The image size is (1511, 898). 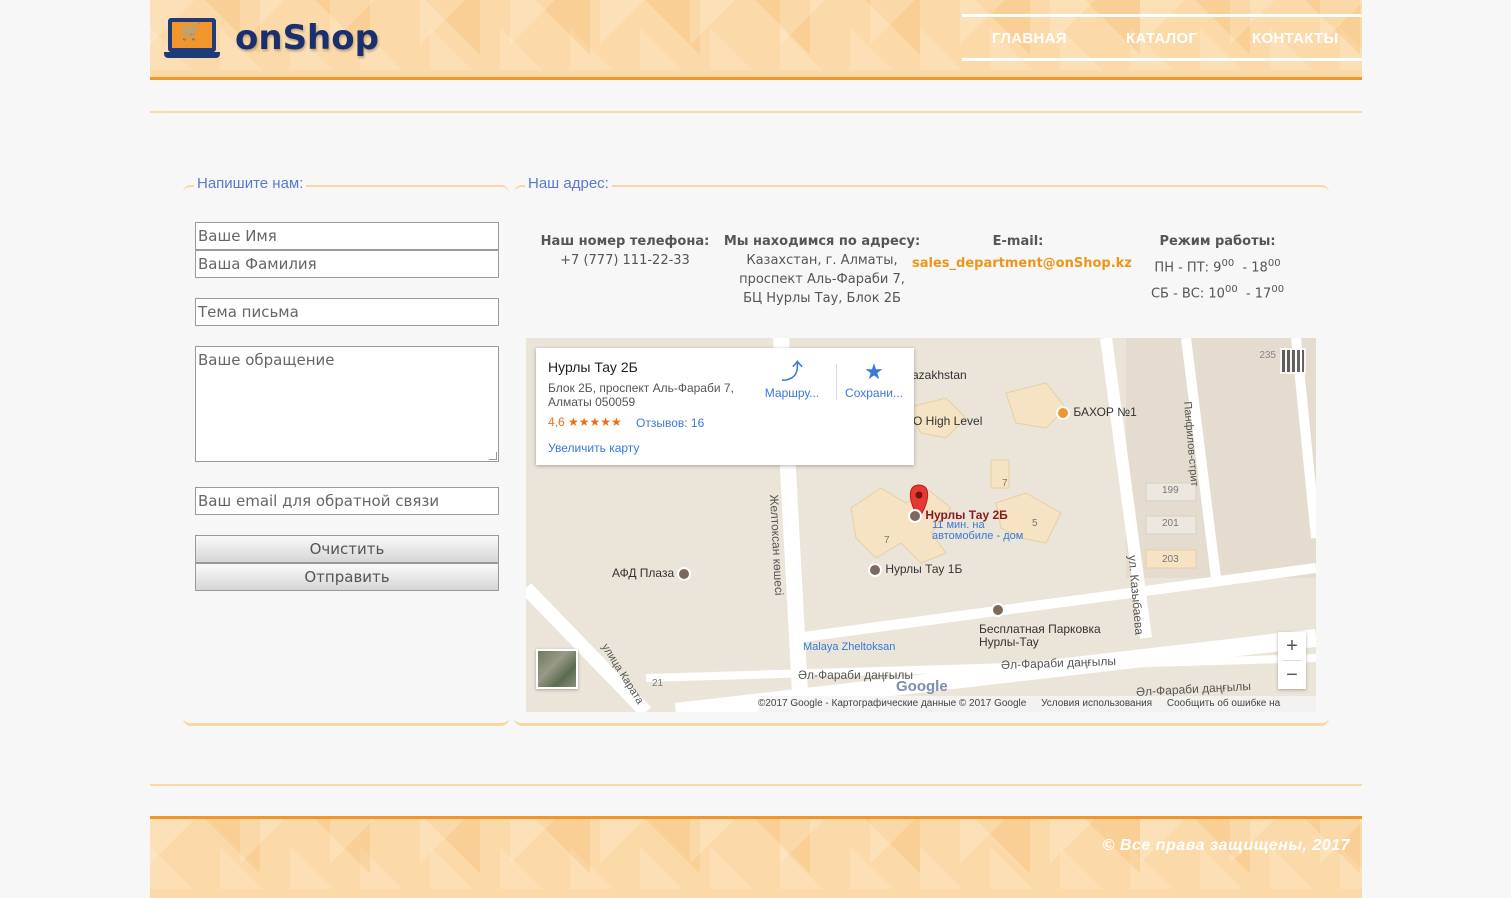 I want to click on main-nav: ГЛАВНАЯ КАТАЛОГ КОНТАКТЫ, so click(x=1162, y=37).